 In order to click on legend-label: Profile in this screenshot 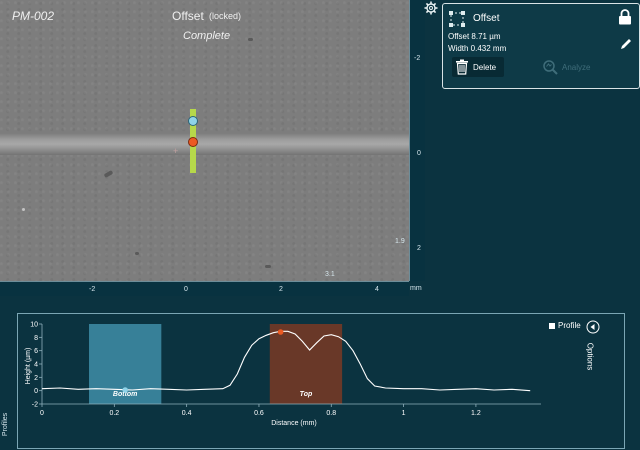, I will do `click(569, 325)`.